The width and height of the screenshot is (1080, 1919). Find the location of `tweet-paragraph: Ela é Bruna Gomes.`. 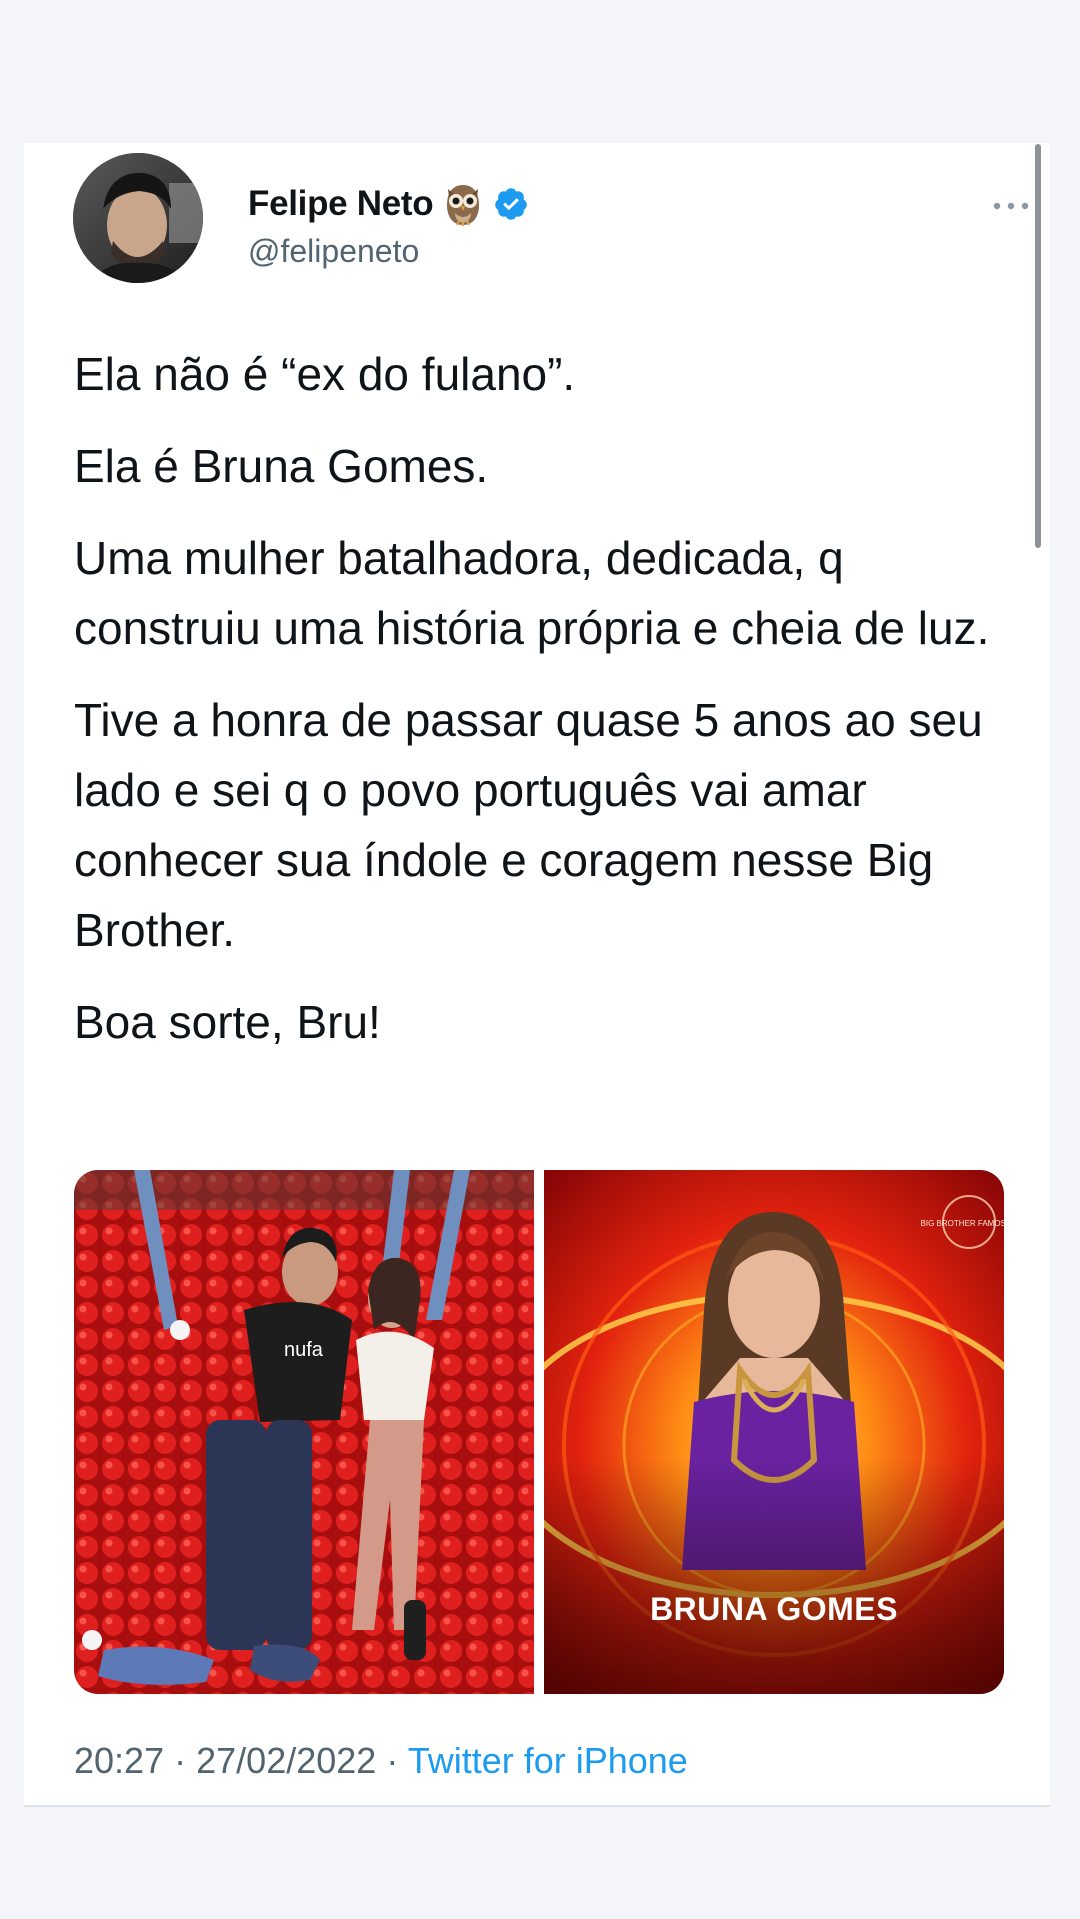

tweet-paragraph: Ela é Bruna Gomes. is located at coordinates (281, 466).